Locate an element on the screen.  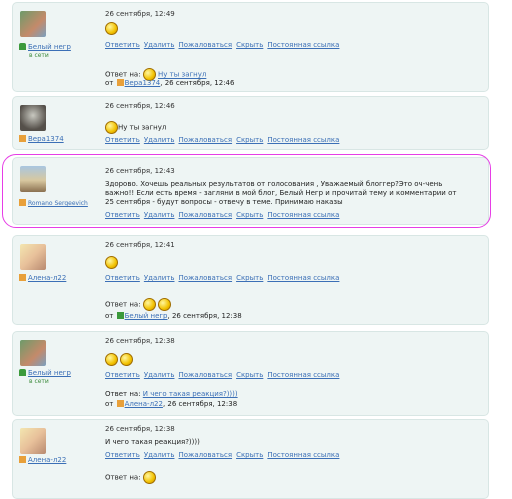
reply-from: от Bepa1374, 26 сентября, 12:46 is located at coordinates (169, 83).